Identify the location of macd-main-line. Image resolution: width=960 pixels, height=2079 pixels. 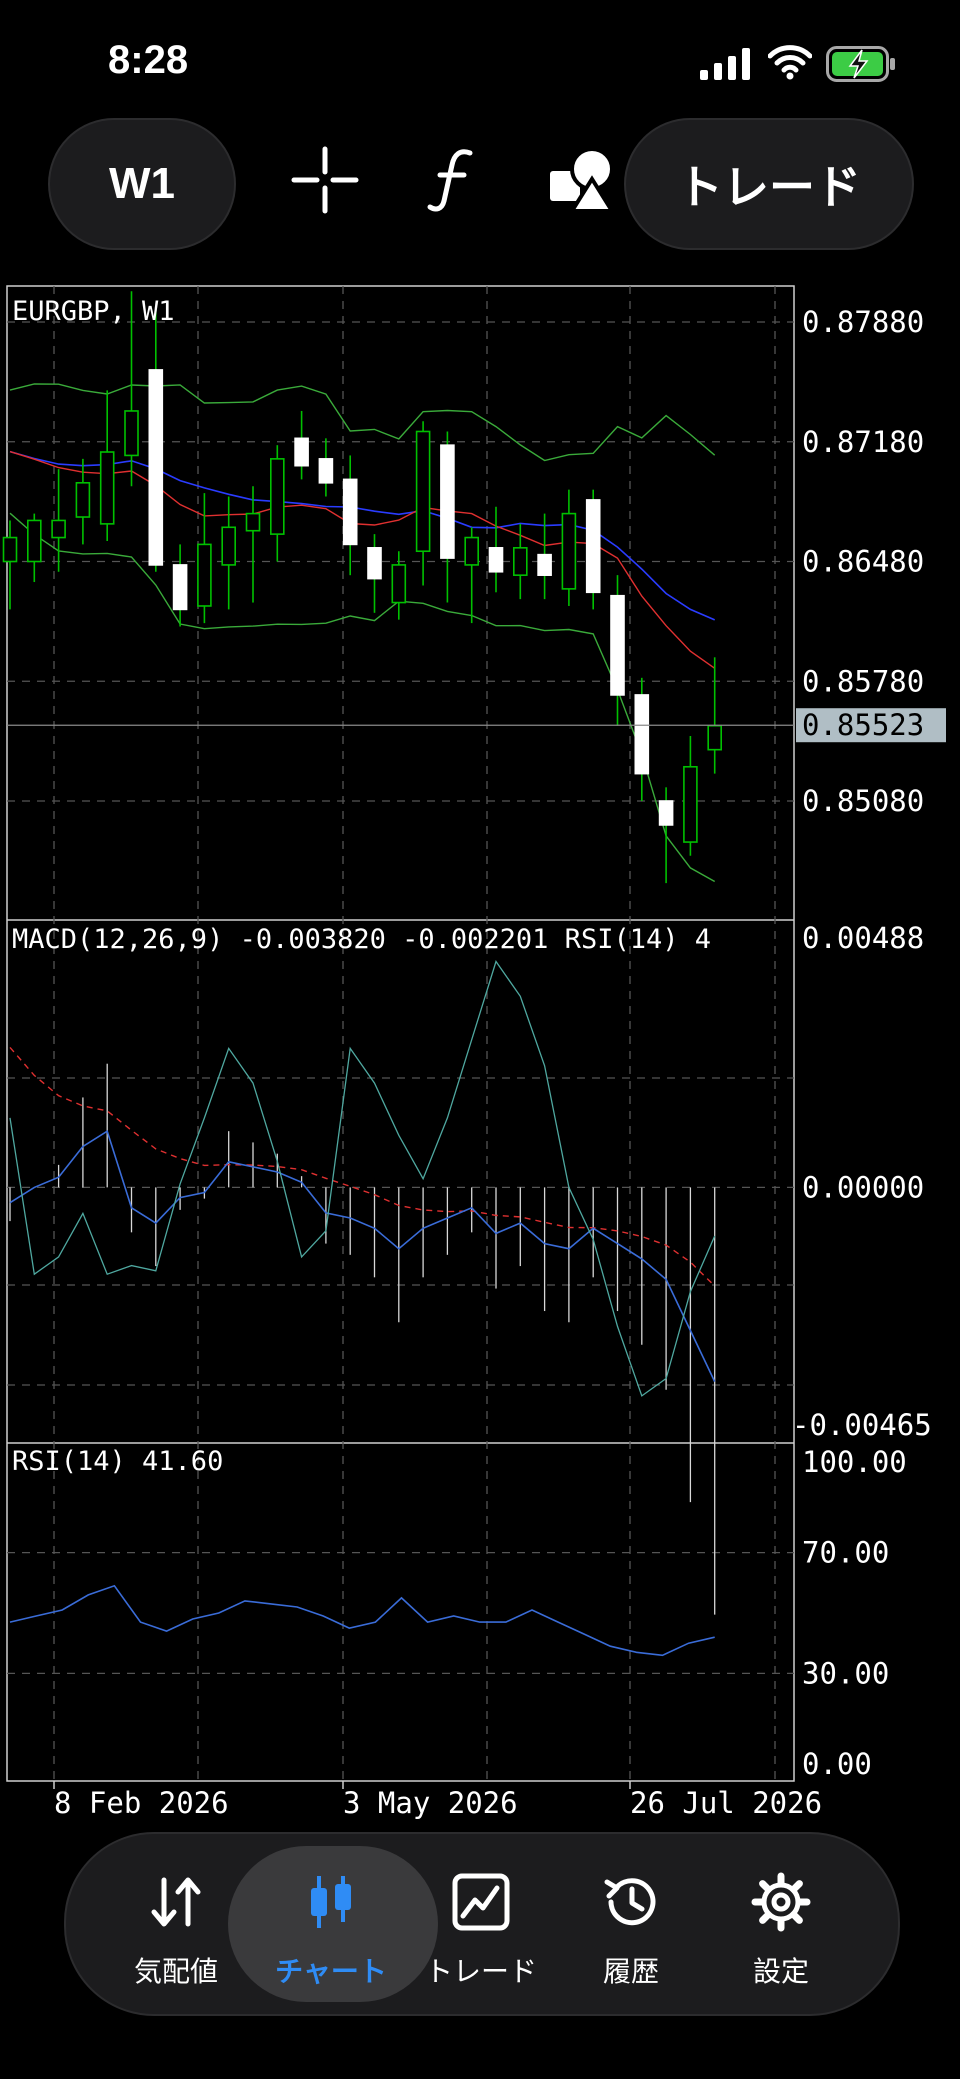
(362, 1255).